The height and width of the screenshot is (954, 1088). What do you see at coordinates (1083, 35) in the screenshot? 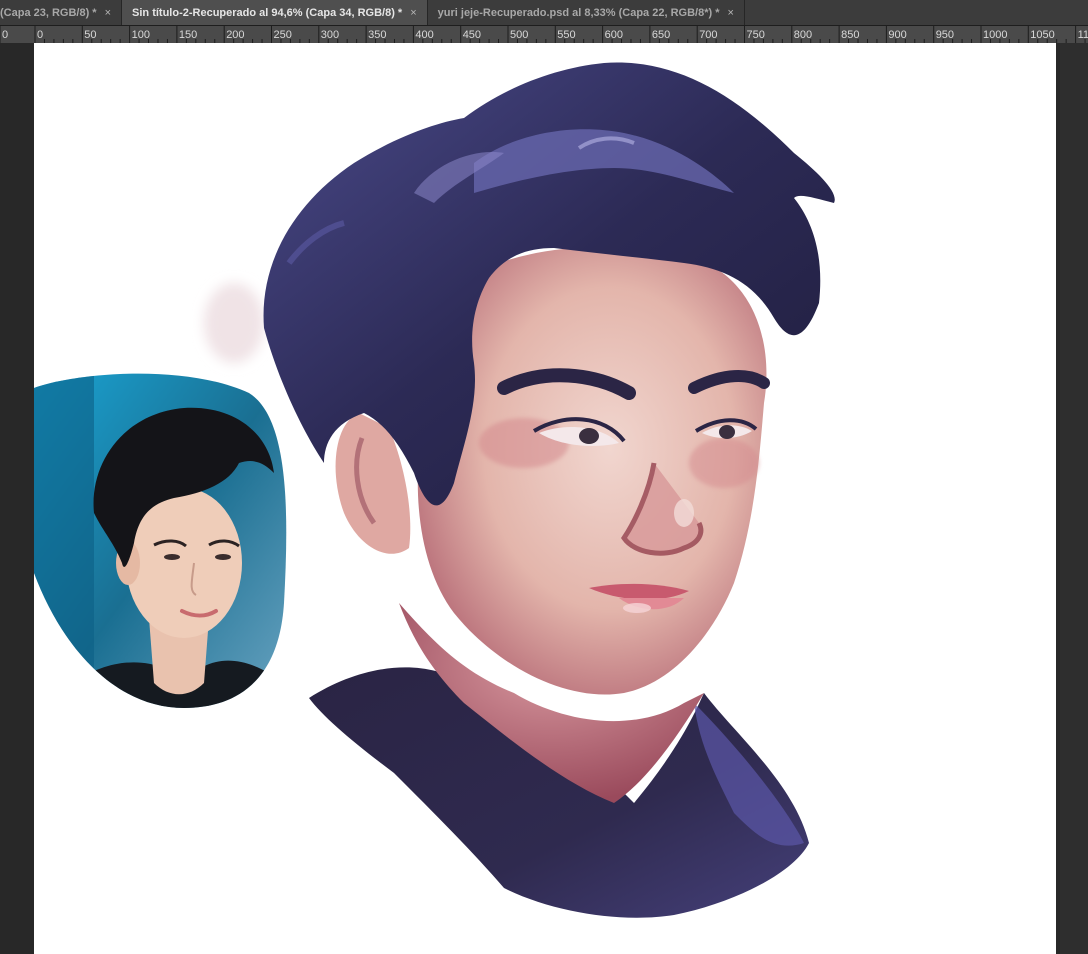
I see `ruler-label: 11` at bounding box center [1083, 35].